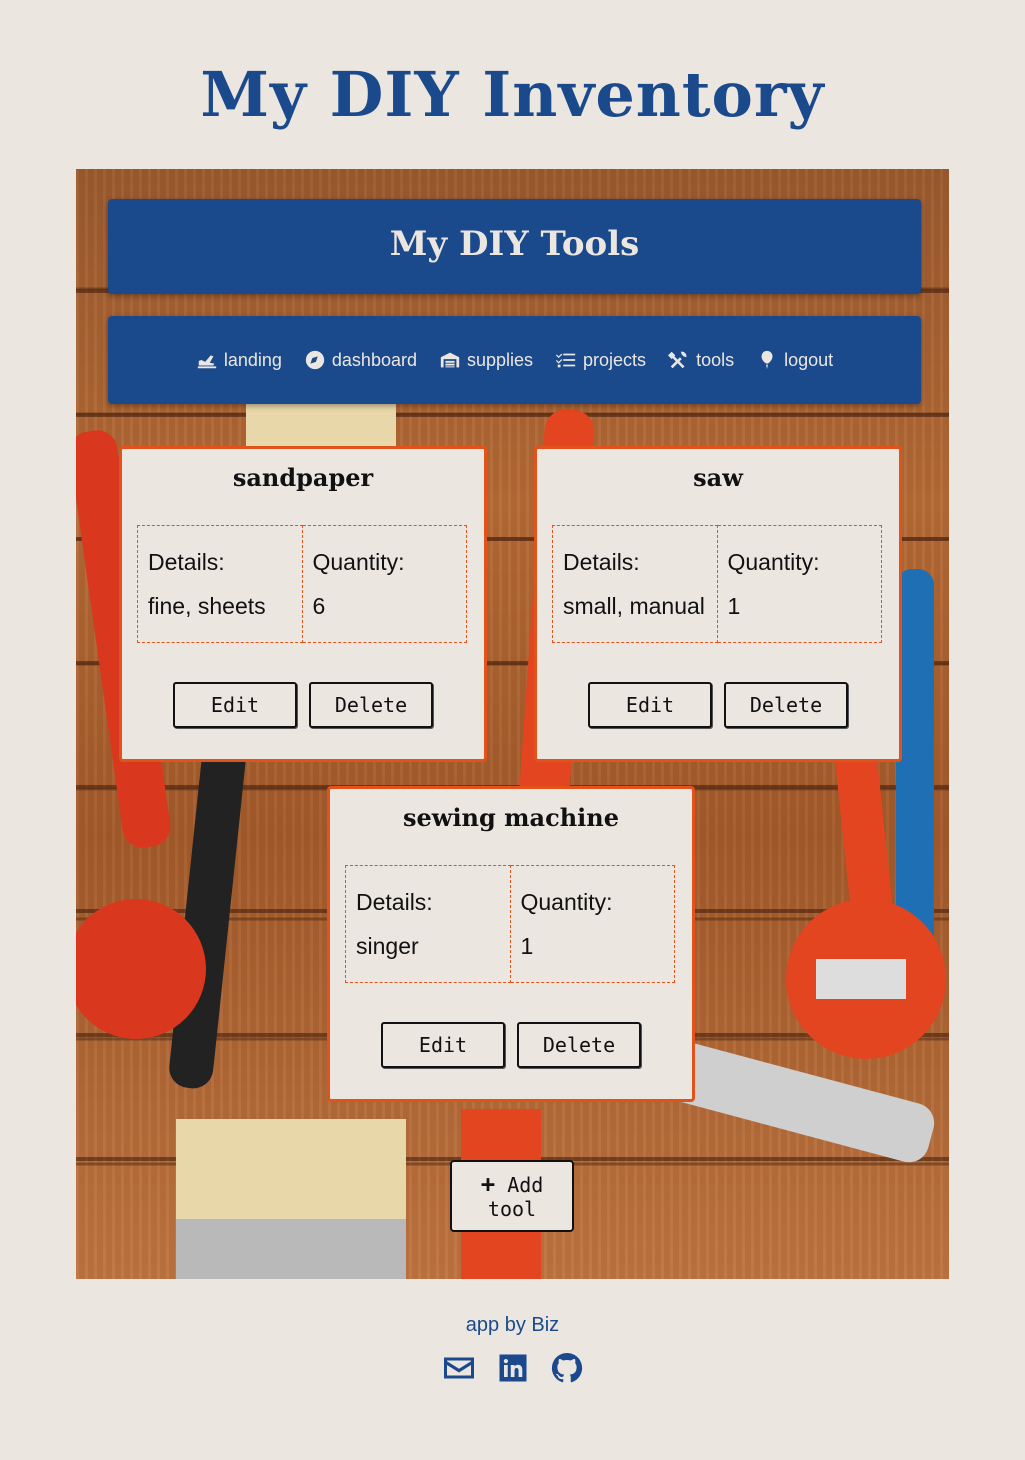 Image resolution: width=1025 pixels, height=1460 pixels. I want to click on warehouse-icon, so click(450, 360).